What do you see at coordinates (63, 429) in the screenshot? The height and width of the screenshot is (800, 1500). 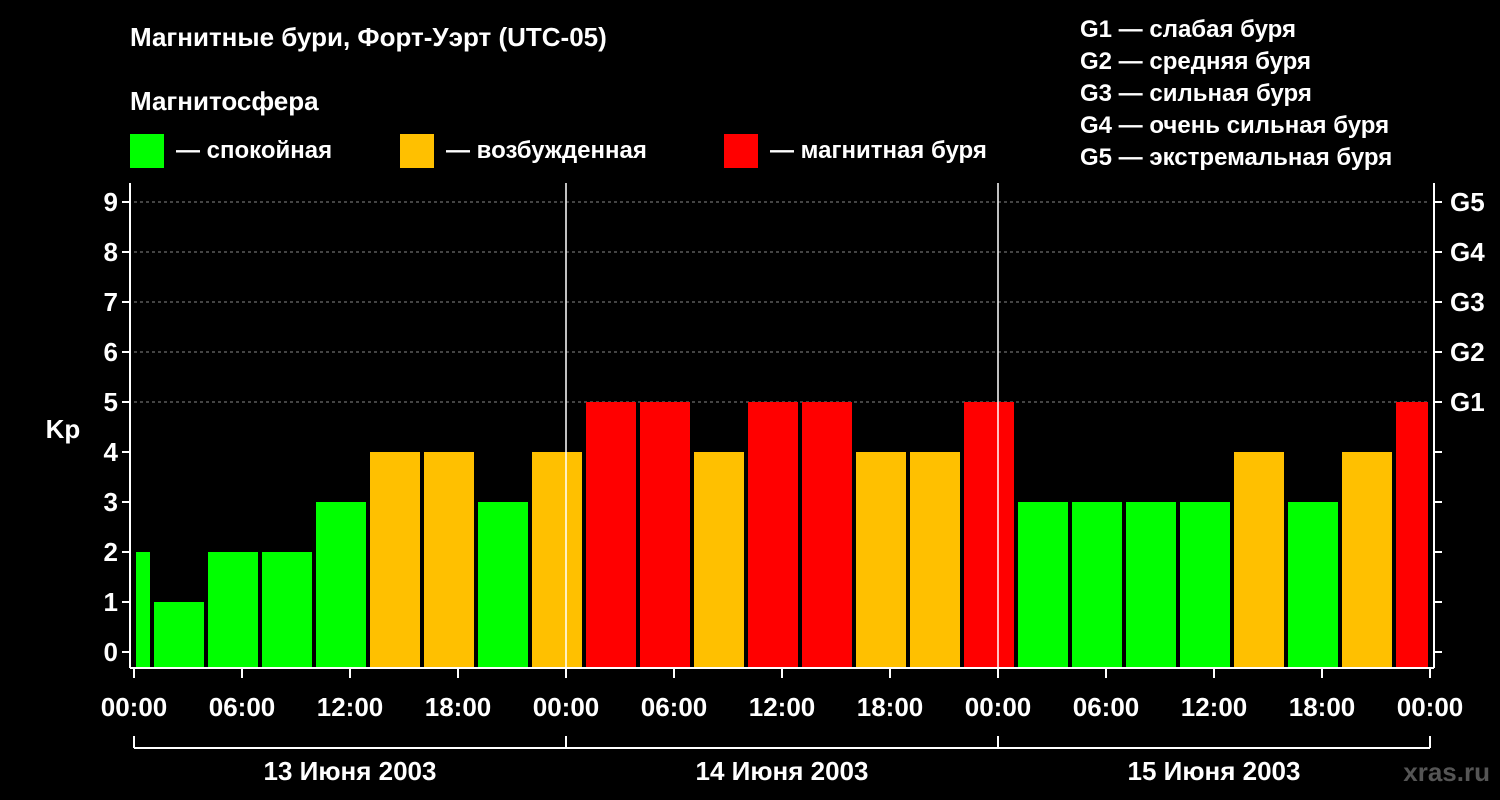 I see `y-axis-label: Kp` at bounding box center [63, 429].